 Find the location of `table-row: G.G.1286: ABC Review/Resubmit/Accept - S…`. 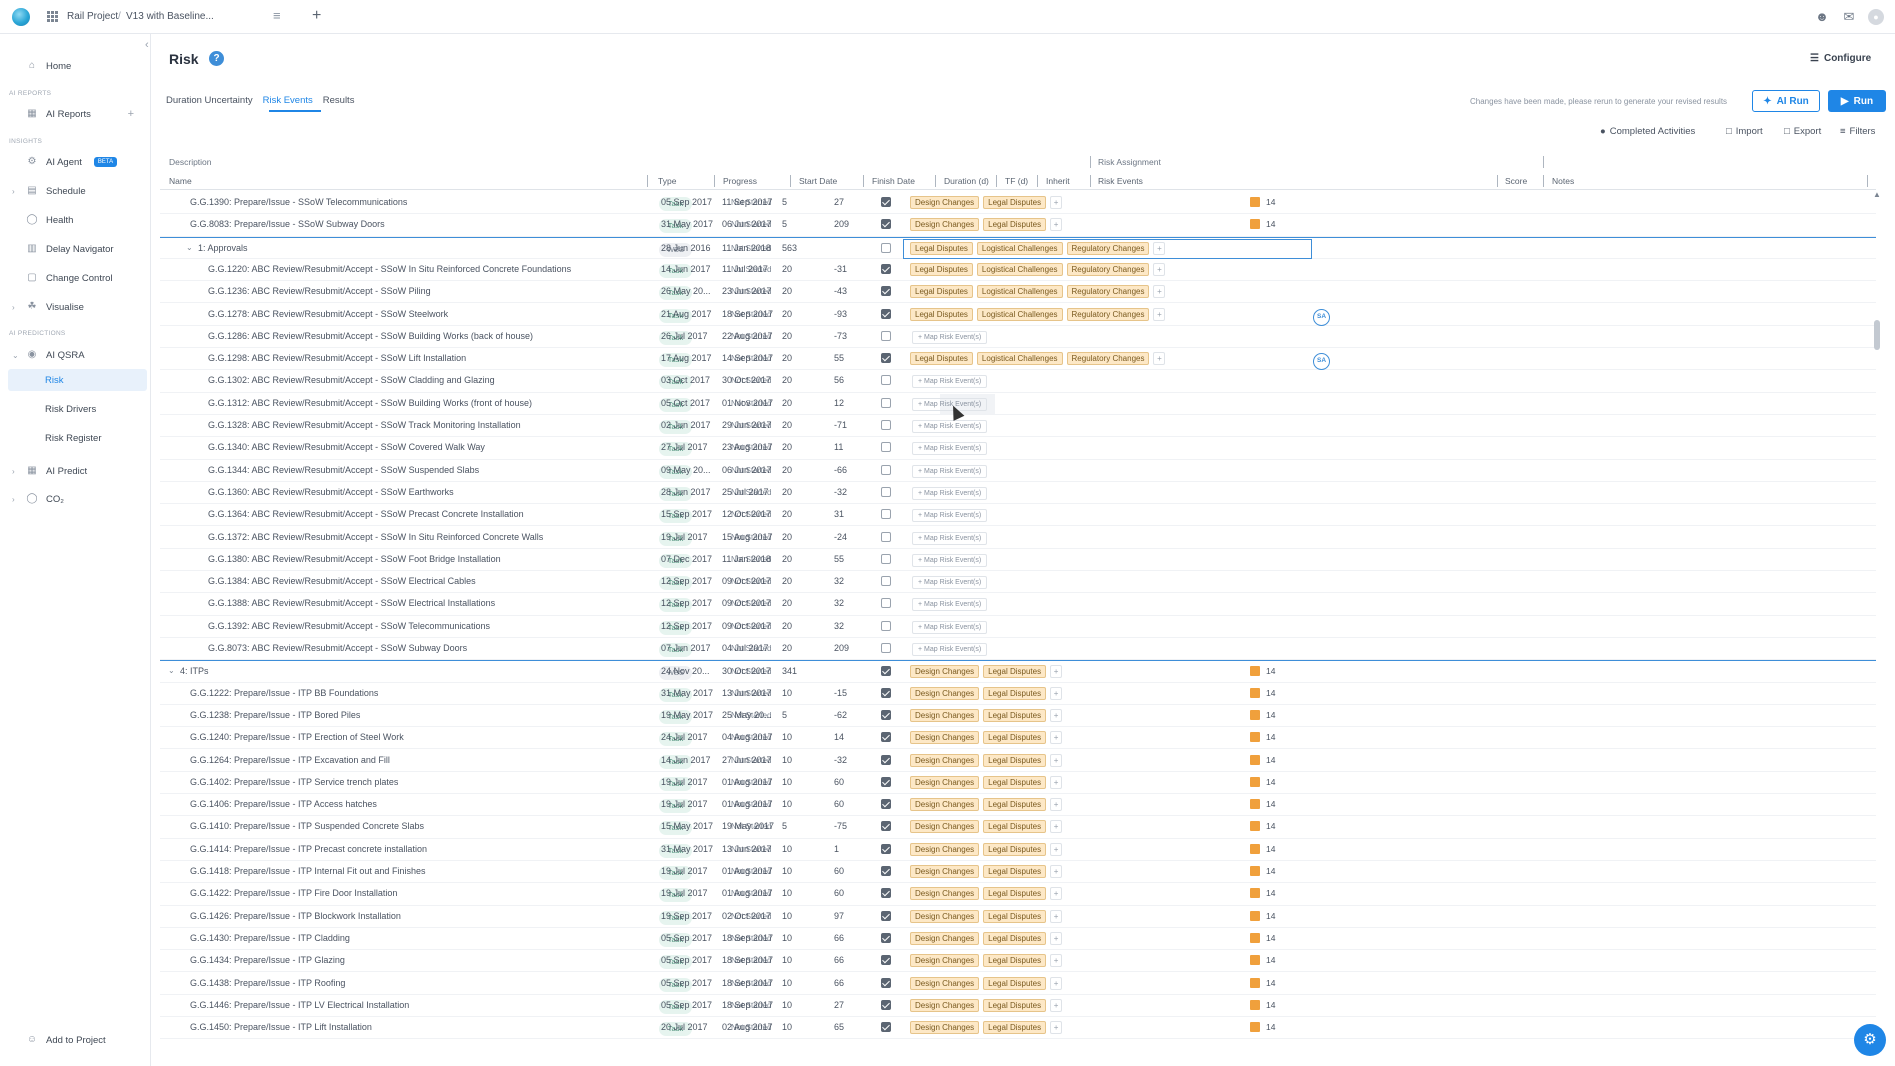

table-row: G.G.1286: ABC Review/Resubmit/Accept - S… is located at coordinates (1018, 337).